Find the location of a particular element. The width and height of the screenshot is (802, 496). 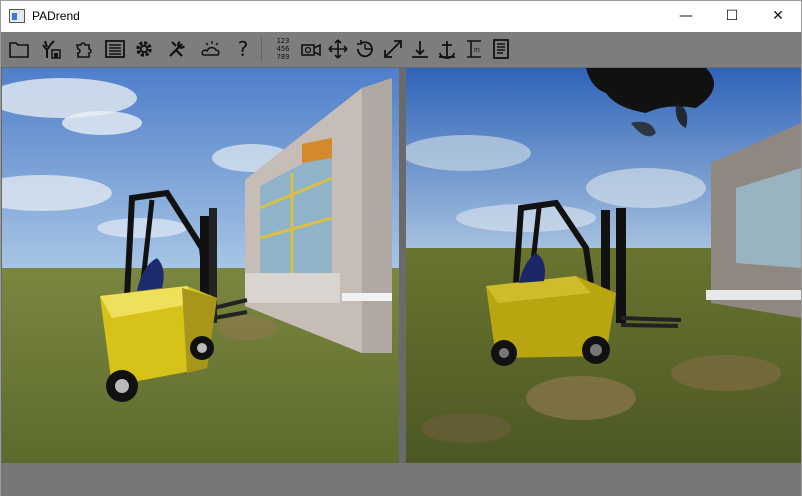

measure-icon: m is located at coordinates (474, 49).